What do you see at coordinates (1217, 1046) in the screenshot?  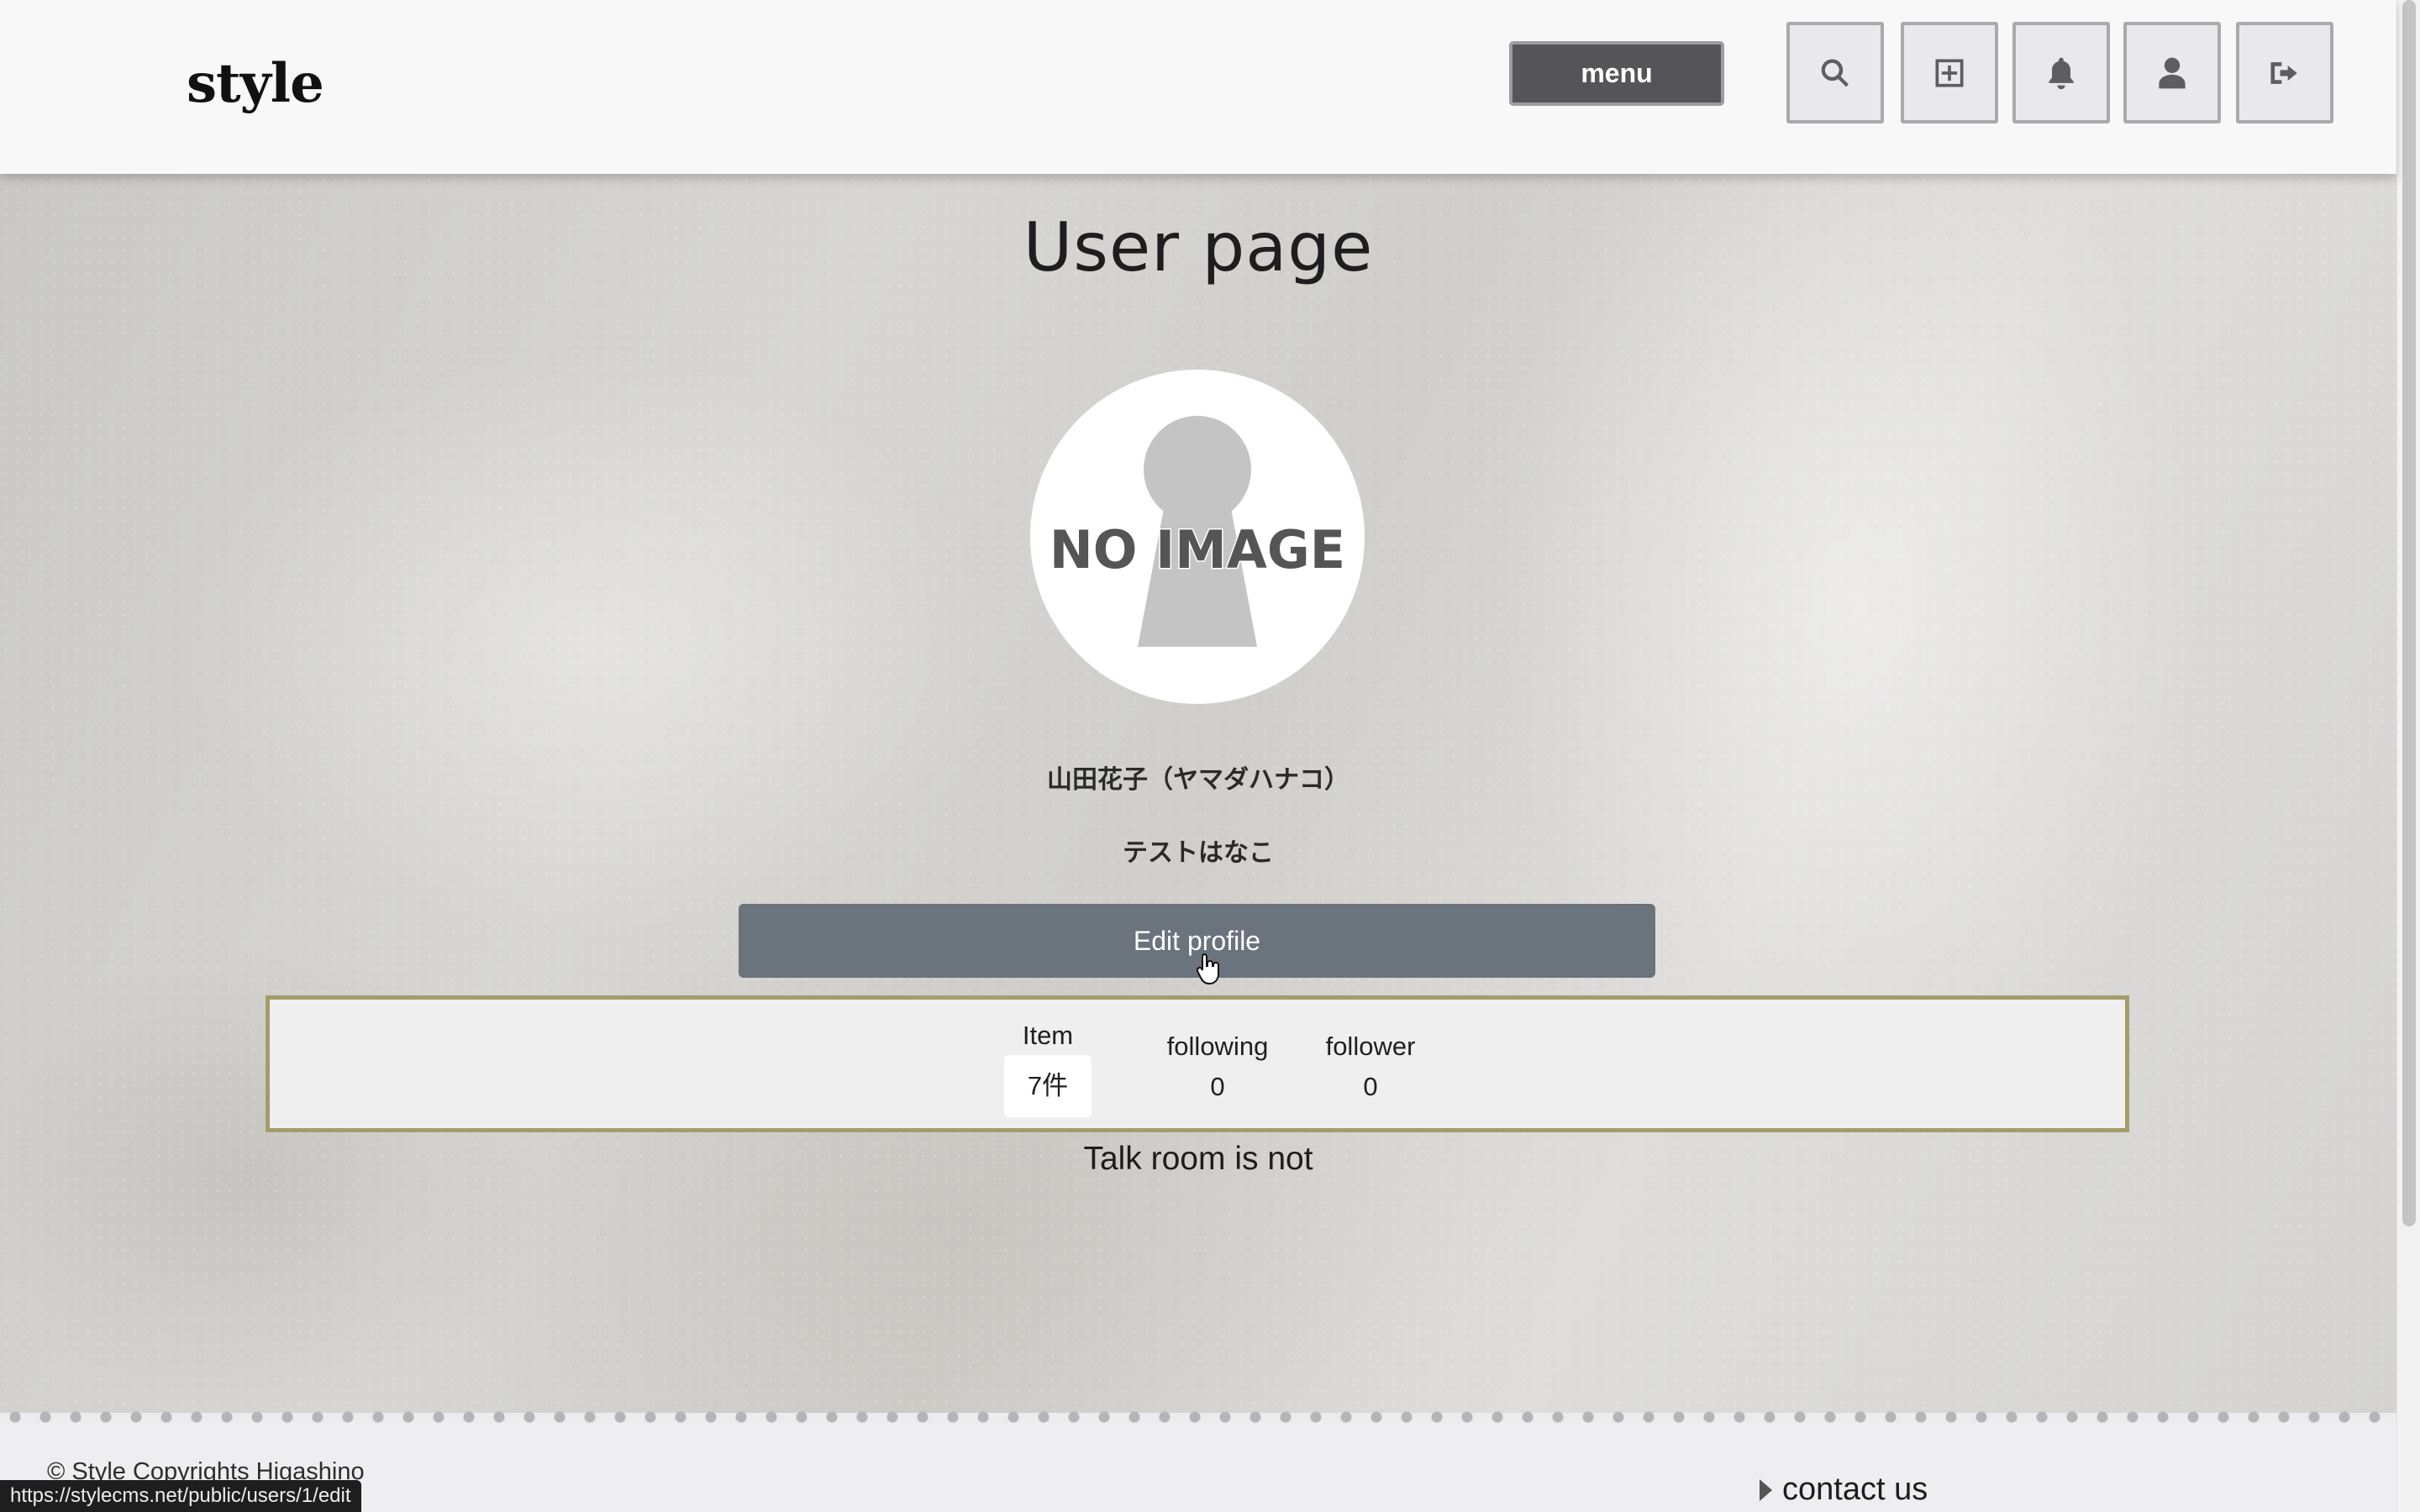 I see `stat-following-label: following` at bounding box center [1217, 1046].